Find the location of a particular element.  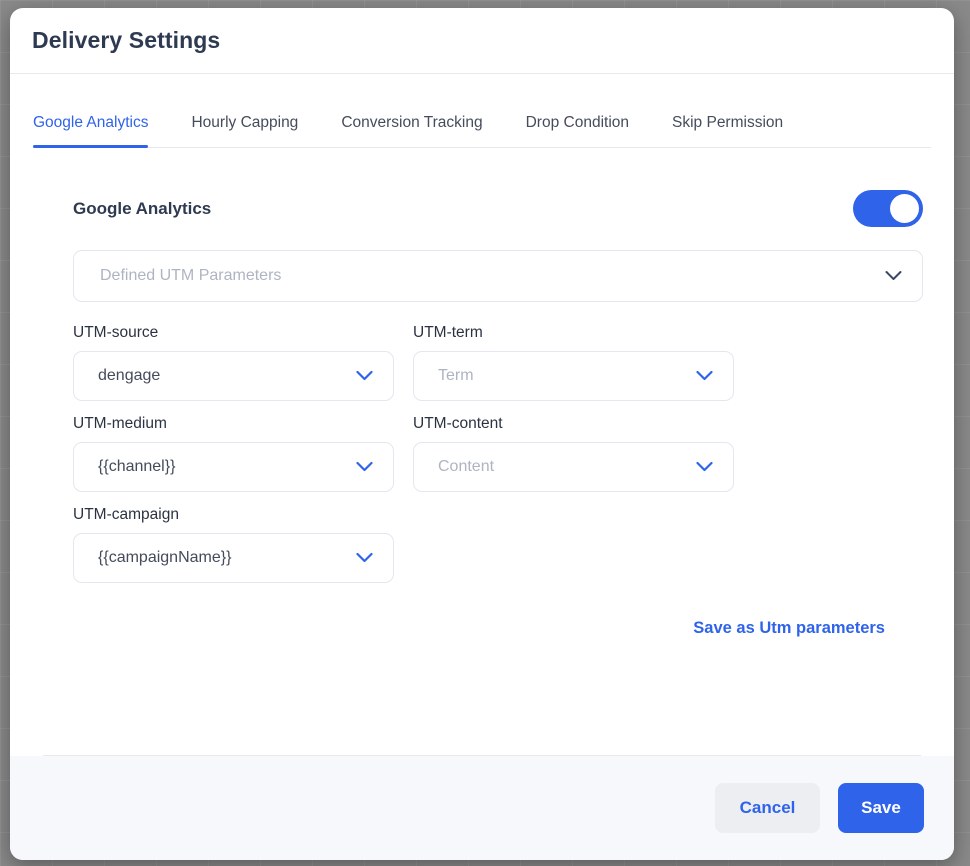

tab-google-analytics: Google Analytics is located at coordinates (91, 131).